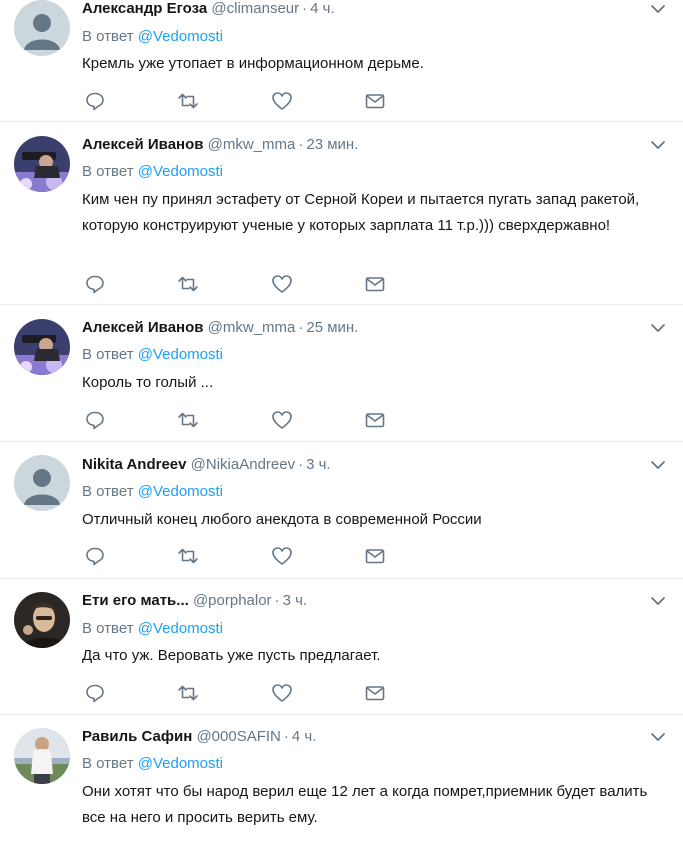  Describe the element at coordinates (232, 600) in the screenshot. I see `author-handle: @porphalor` at that location.